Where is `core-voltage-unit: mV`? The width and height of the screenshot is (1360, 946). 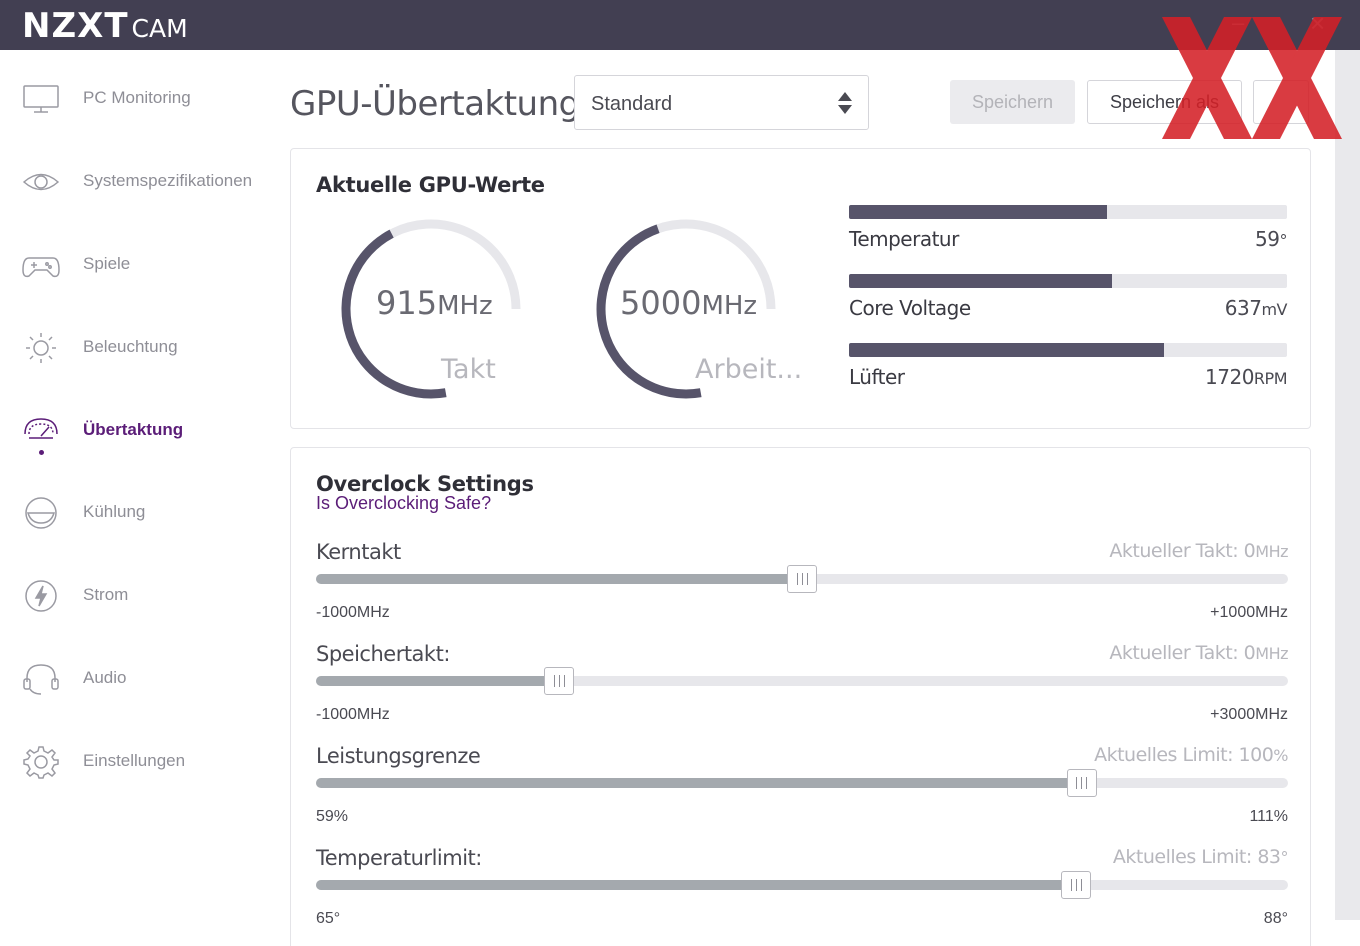 core-voltage-unit: mV is located at coordinates (1274, 309).